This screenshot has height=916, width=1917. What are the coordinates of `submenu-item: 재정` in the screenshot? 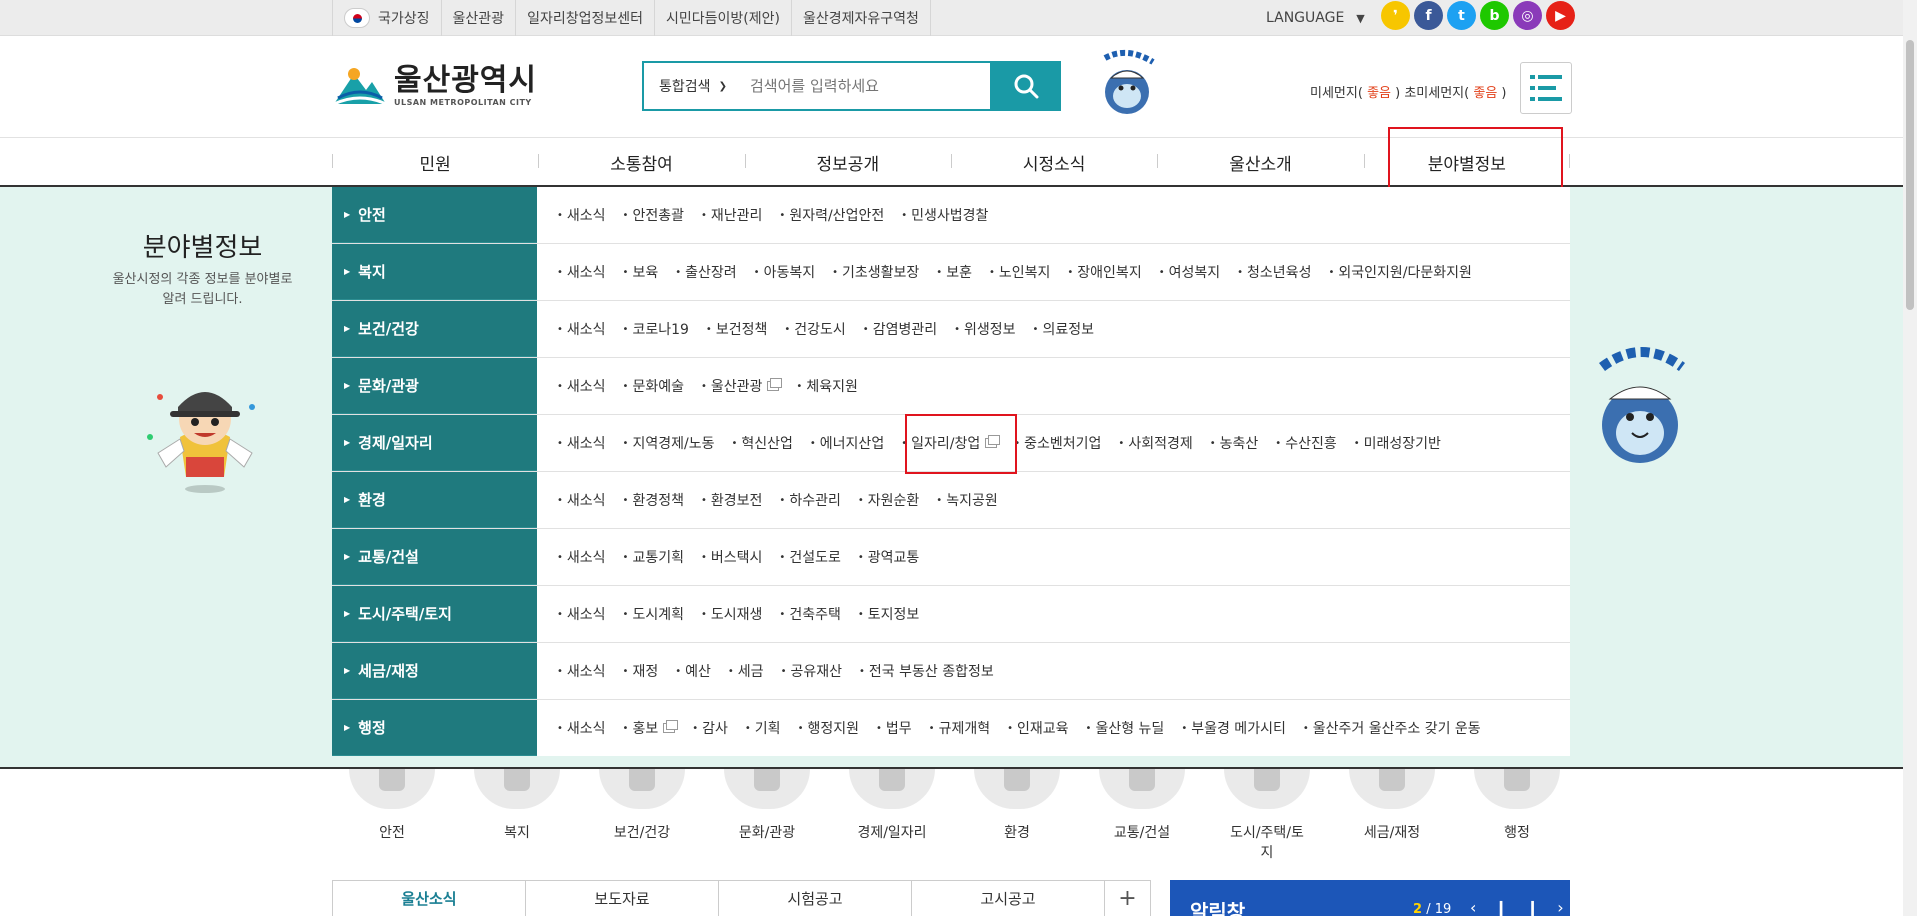 It's located at (640, 671).